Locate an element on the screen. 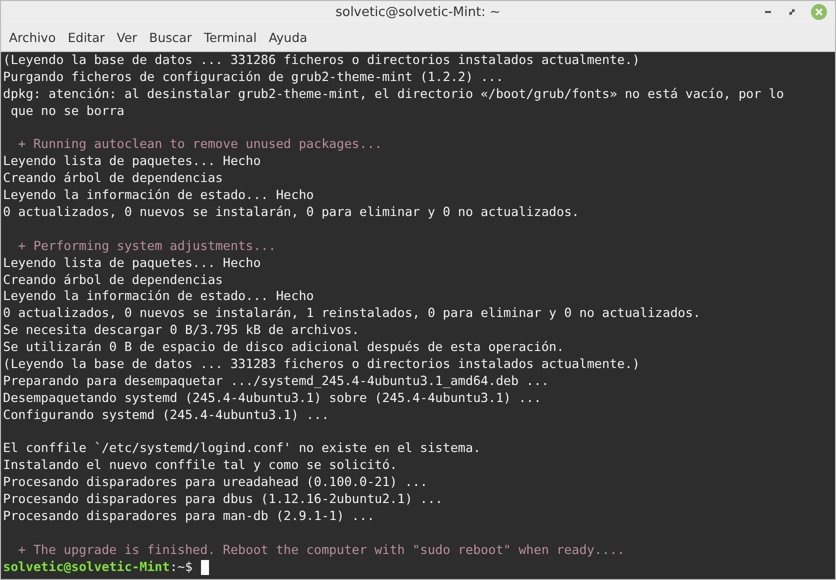 The width and height of the screenshot is (836, 580). output-line: Se necesita descargar 0 B/3.795 kB de archivos. is located at coordinates (181, 331).